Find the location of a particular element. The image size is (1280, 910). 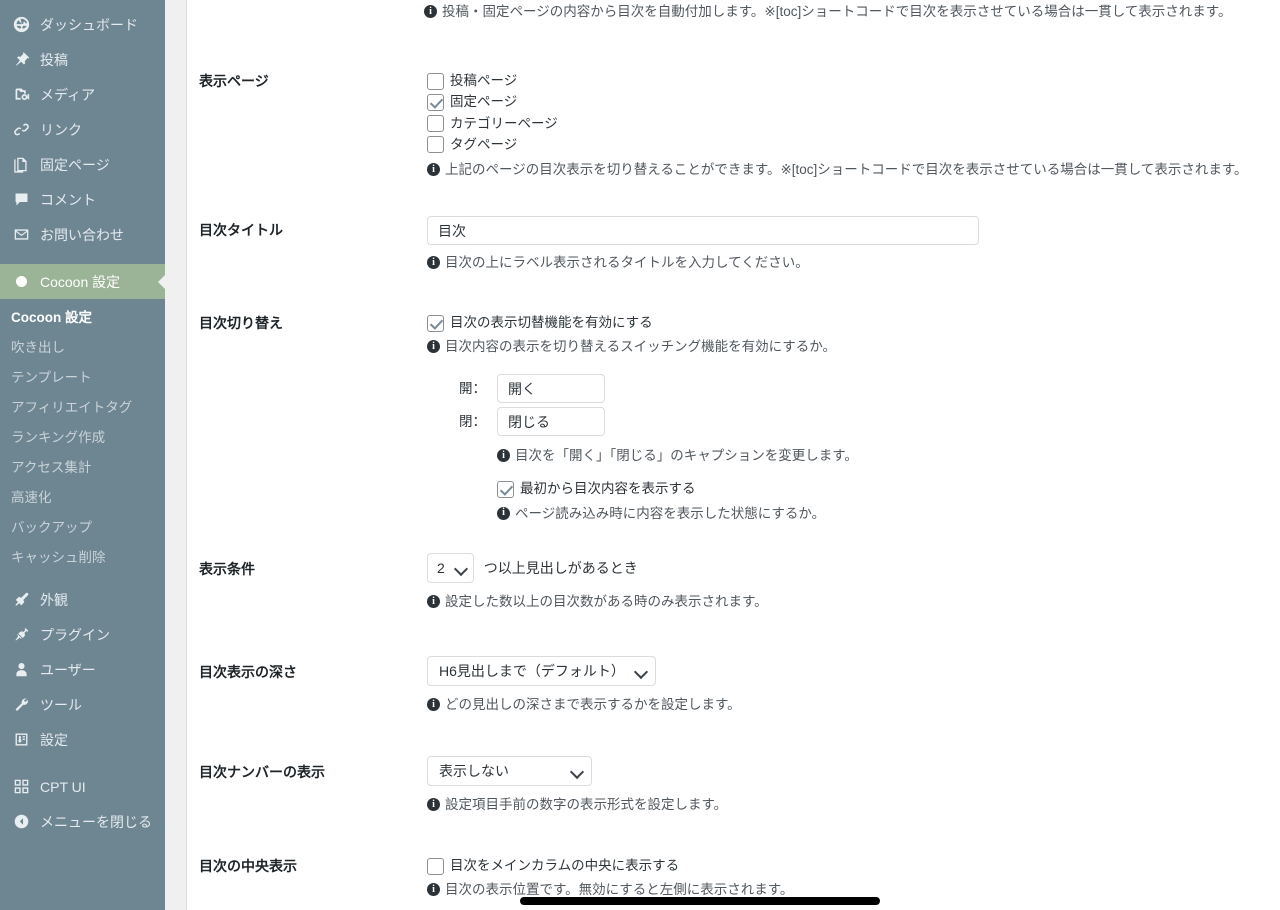

sidebar-item-collapse-menu: メニューを閉じる is located at coordinates (82, 821).